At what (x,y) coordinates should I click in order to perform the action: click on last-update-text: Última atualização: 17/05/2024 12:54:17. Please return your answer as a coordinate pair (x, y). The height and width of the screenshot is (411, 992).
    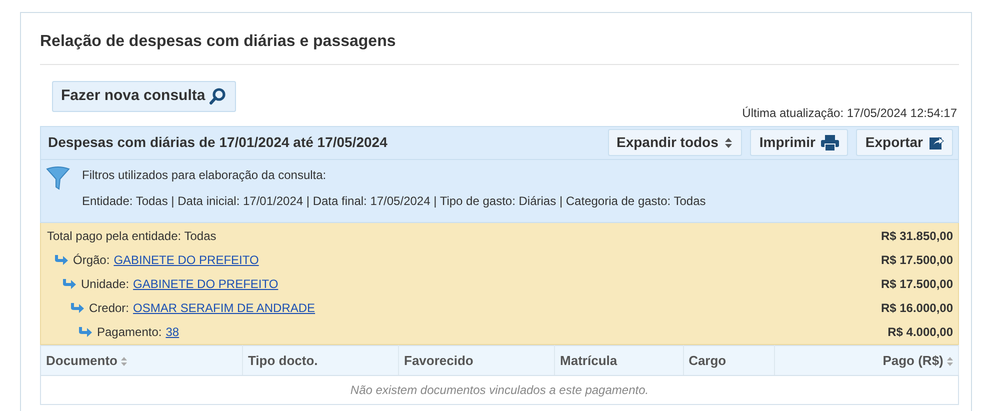
    Looking at the image, I should click on (849, 113).